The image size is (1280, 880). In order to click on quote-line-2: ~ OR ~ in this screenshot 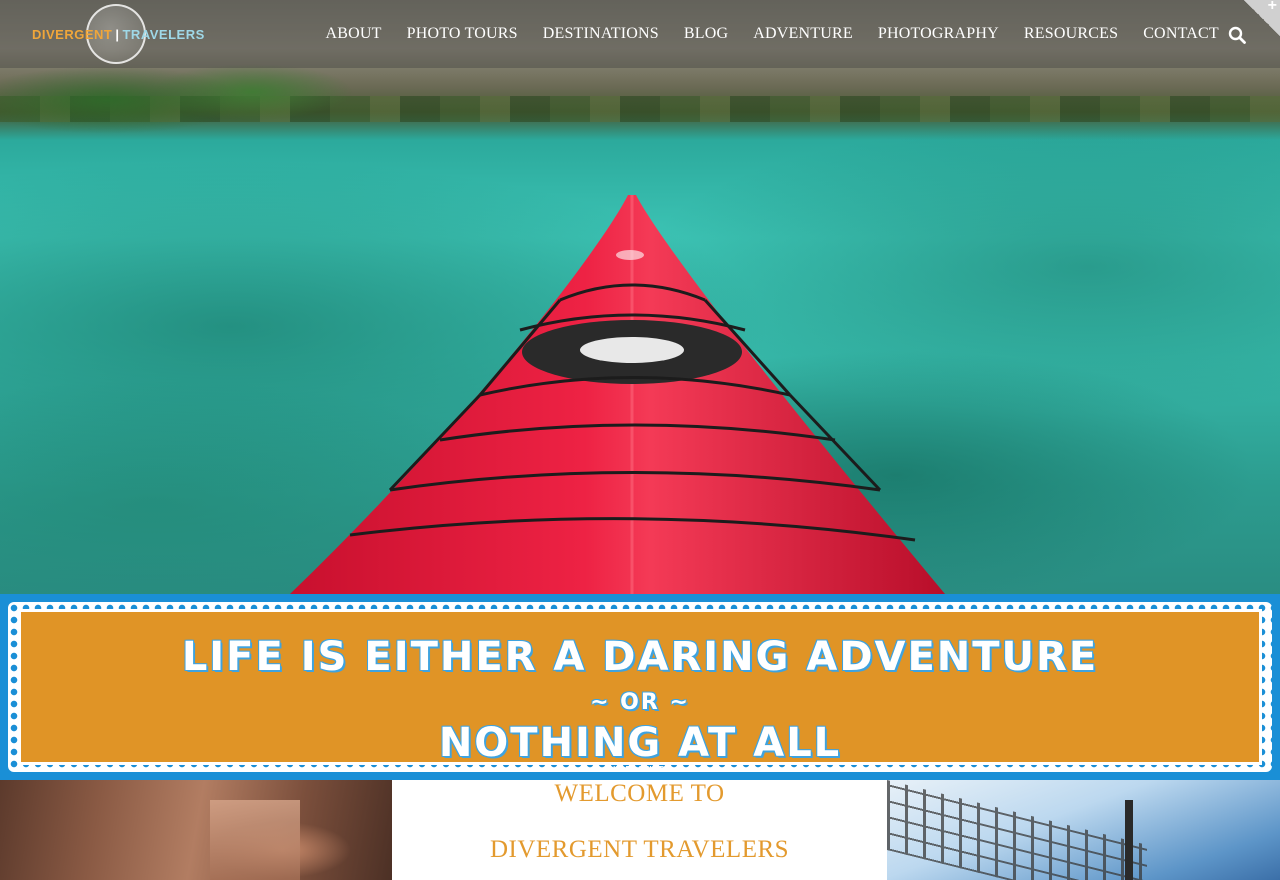, I will do `click(640, 702)`.